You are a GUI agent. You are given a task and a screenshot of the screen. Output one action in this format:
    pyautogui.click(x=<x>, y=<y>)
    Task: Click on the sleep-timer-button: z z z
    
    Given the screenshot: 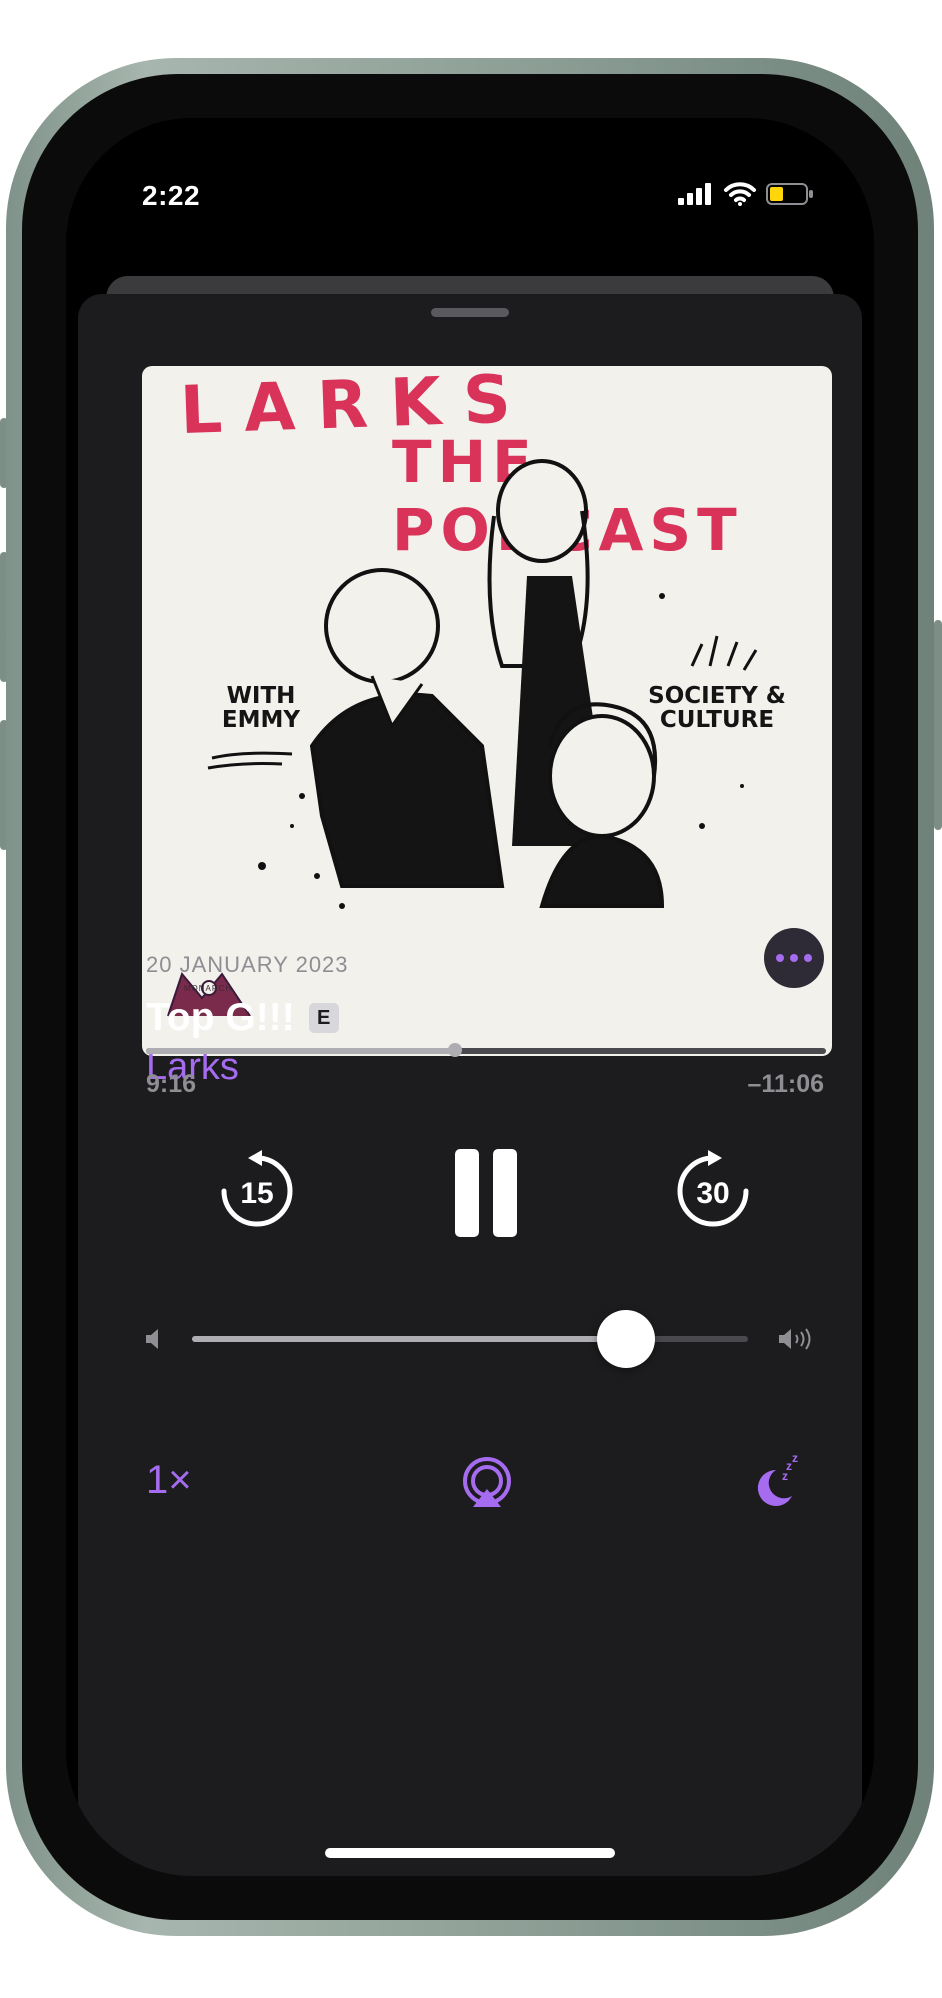 What is the action you would take?
    pyautogui.click(x=776, y=1482)
    